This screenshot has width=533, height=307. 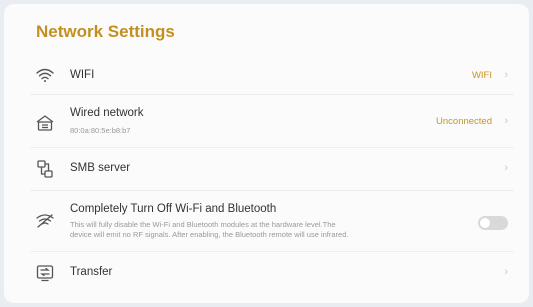 What do you see at coordinates (100, 130) in the screenshot?
I see `mac-address: 80:0a:80:5e:b8:b7` at bounding box center [100, 130].